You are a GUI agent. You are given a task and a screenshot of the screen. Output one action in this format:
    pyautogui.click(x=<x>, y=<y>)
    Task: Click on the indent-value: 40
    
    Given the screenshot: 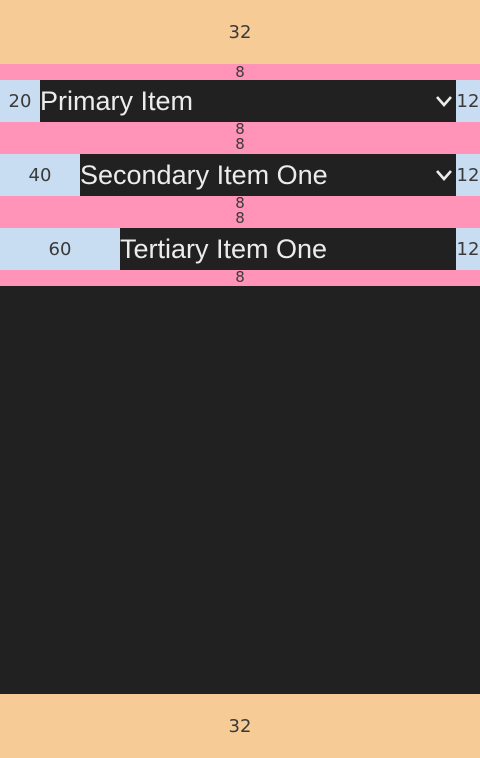 What is the action you would take?
    pyautogui.click(x=40, y=175)
    